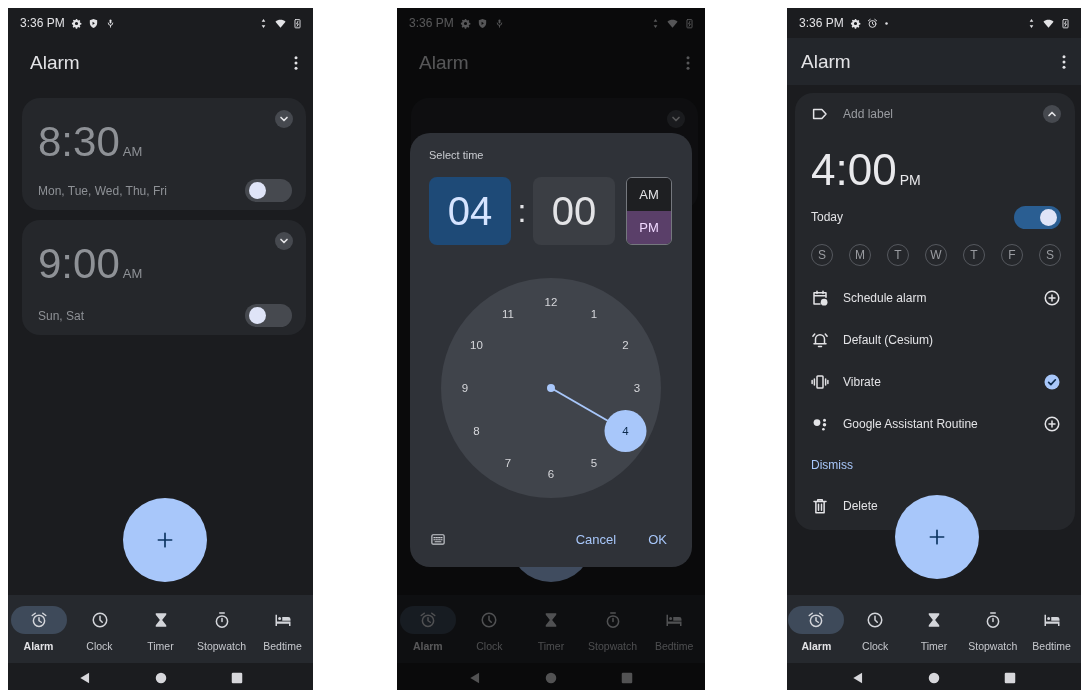  Describe the element at coordinates (936, 424) in the screenshot. I see `option-label: Google Assistant Routine` at that location.